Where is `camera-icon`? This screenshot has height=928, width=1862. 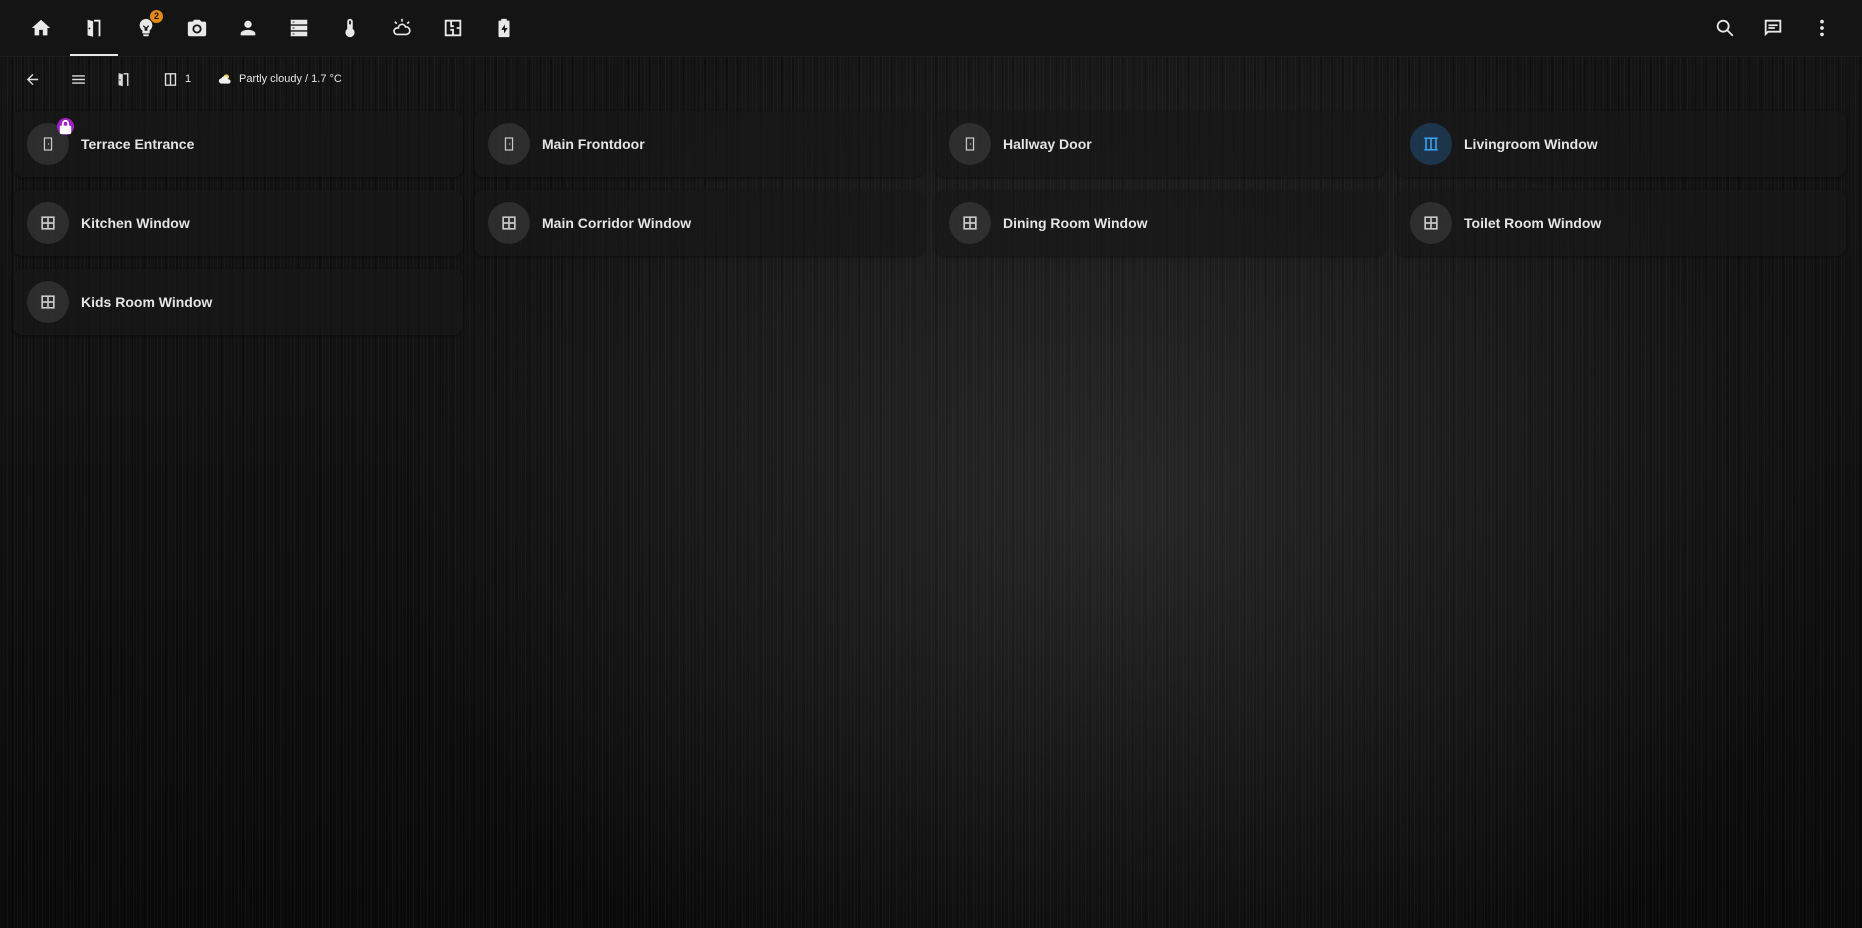 camera-icon is located at coordinates (197, 28).